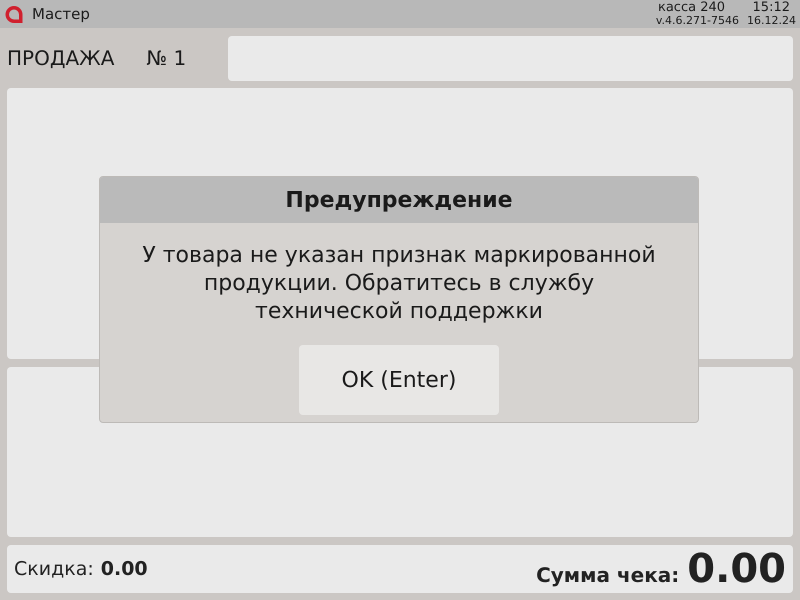 This screenshot has width=800, height=600. What do you see at coordinates (124, 569) in the screenshot?
I see `discount-value: 0.00` at bounding box center [124, 569].